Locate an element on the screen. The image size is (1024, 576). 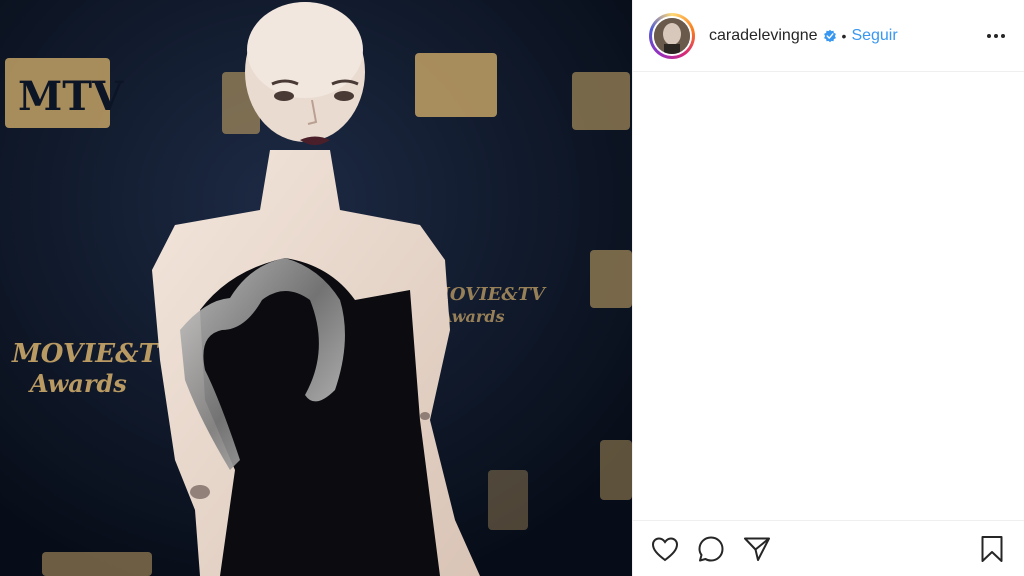
like-button is located at coordinates (665, 549).